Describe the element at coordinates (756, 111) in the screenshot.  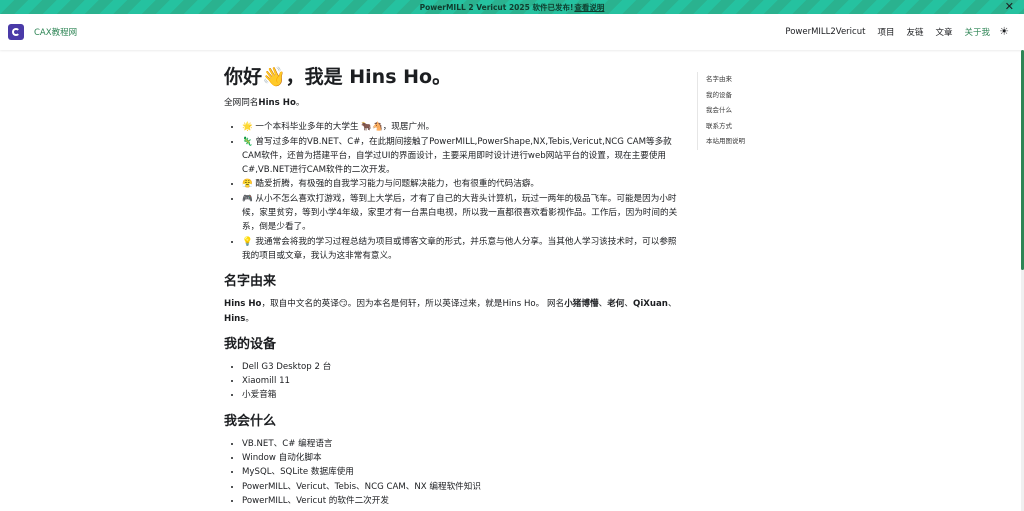
I see `toc-item-skills: 我会什么` at that location.